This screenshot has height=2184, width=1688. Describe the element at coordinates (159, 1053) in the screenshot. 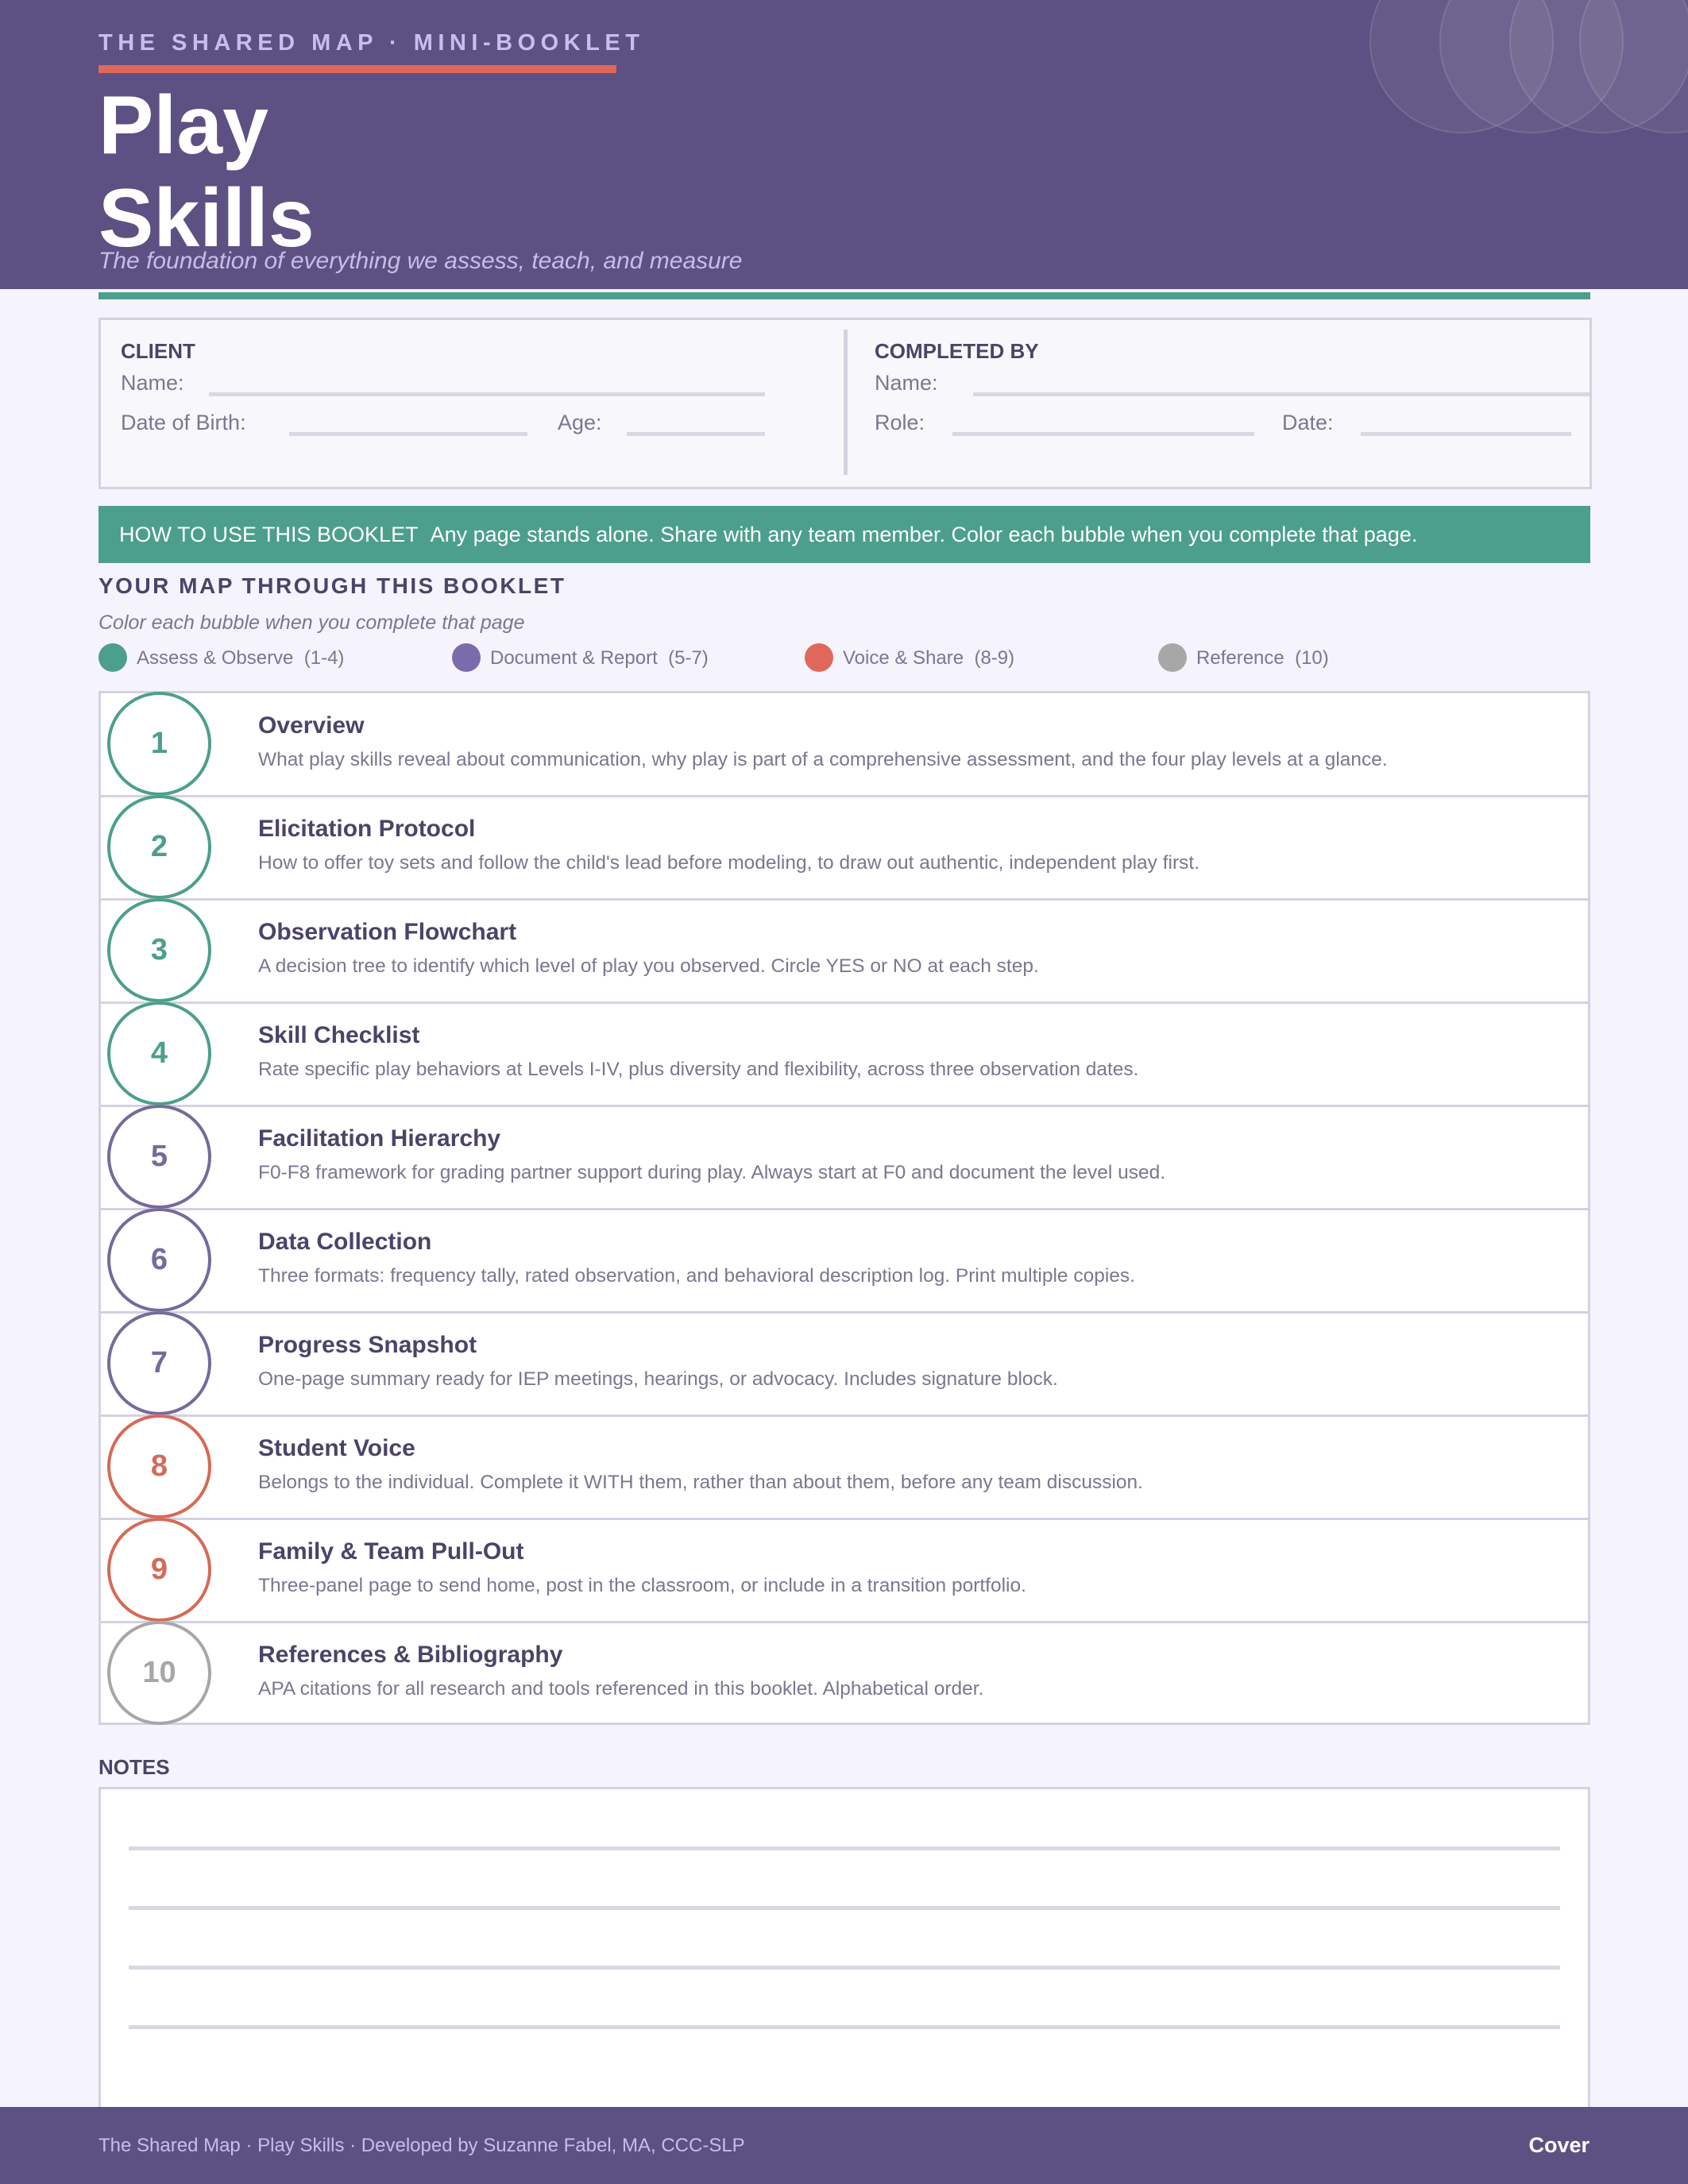

I see `progress-bubble: 4` at that location.